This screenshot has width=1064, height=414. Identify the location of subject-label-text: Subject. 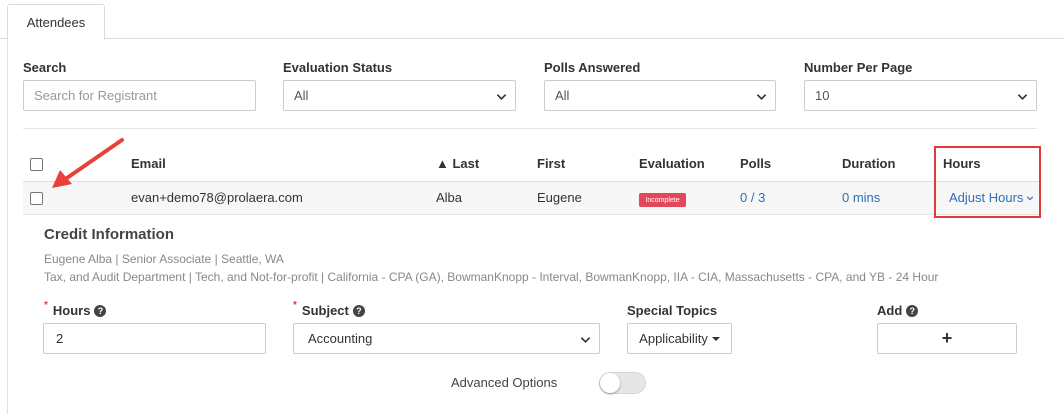
(325, 310).